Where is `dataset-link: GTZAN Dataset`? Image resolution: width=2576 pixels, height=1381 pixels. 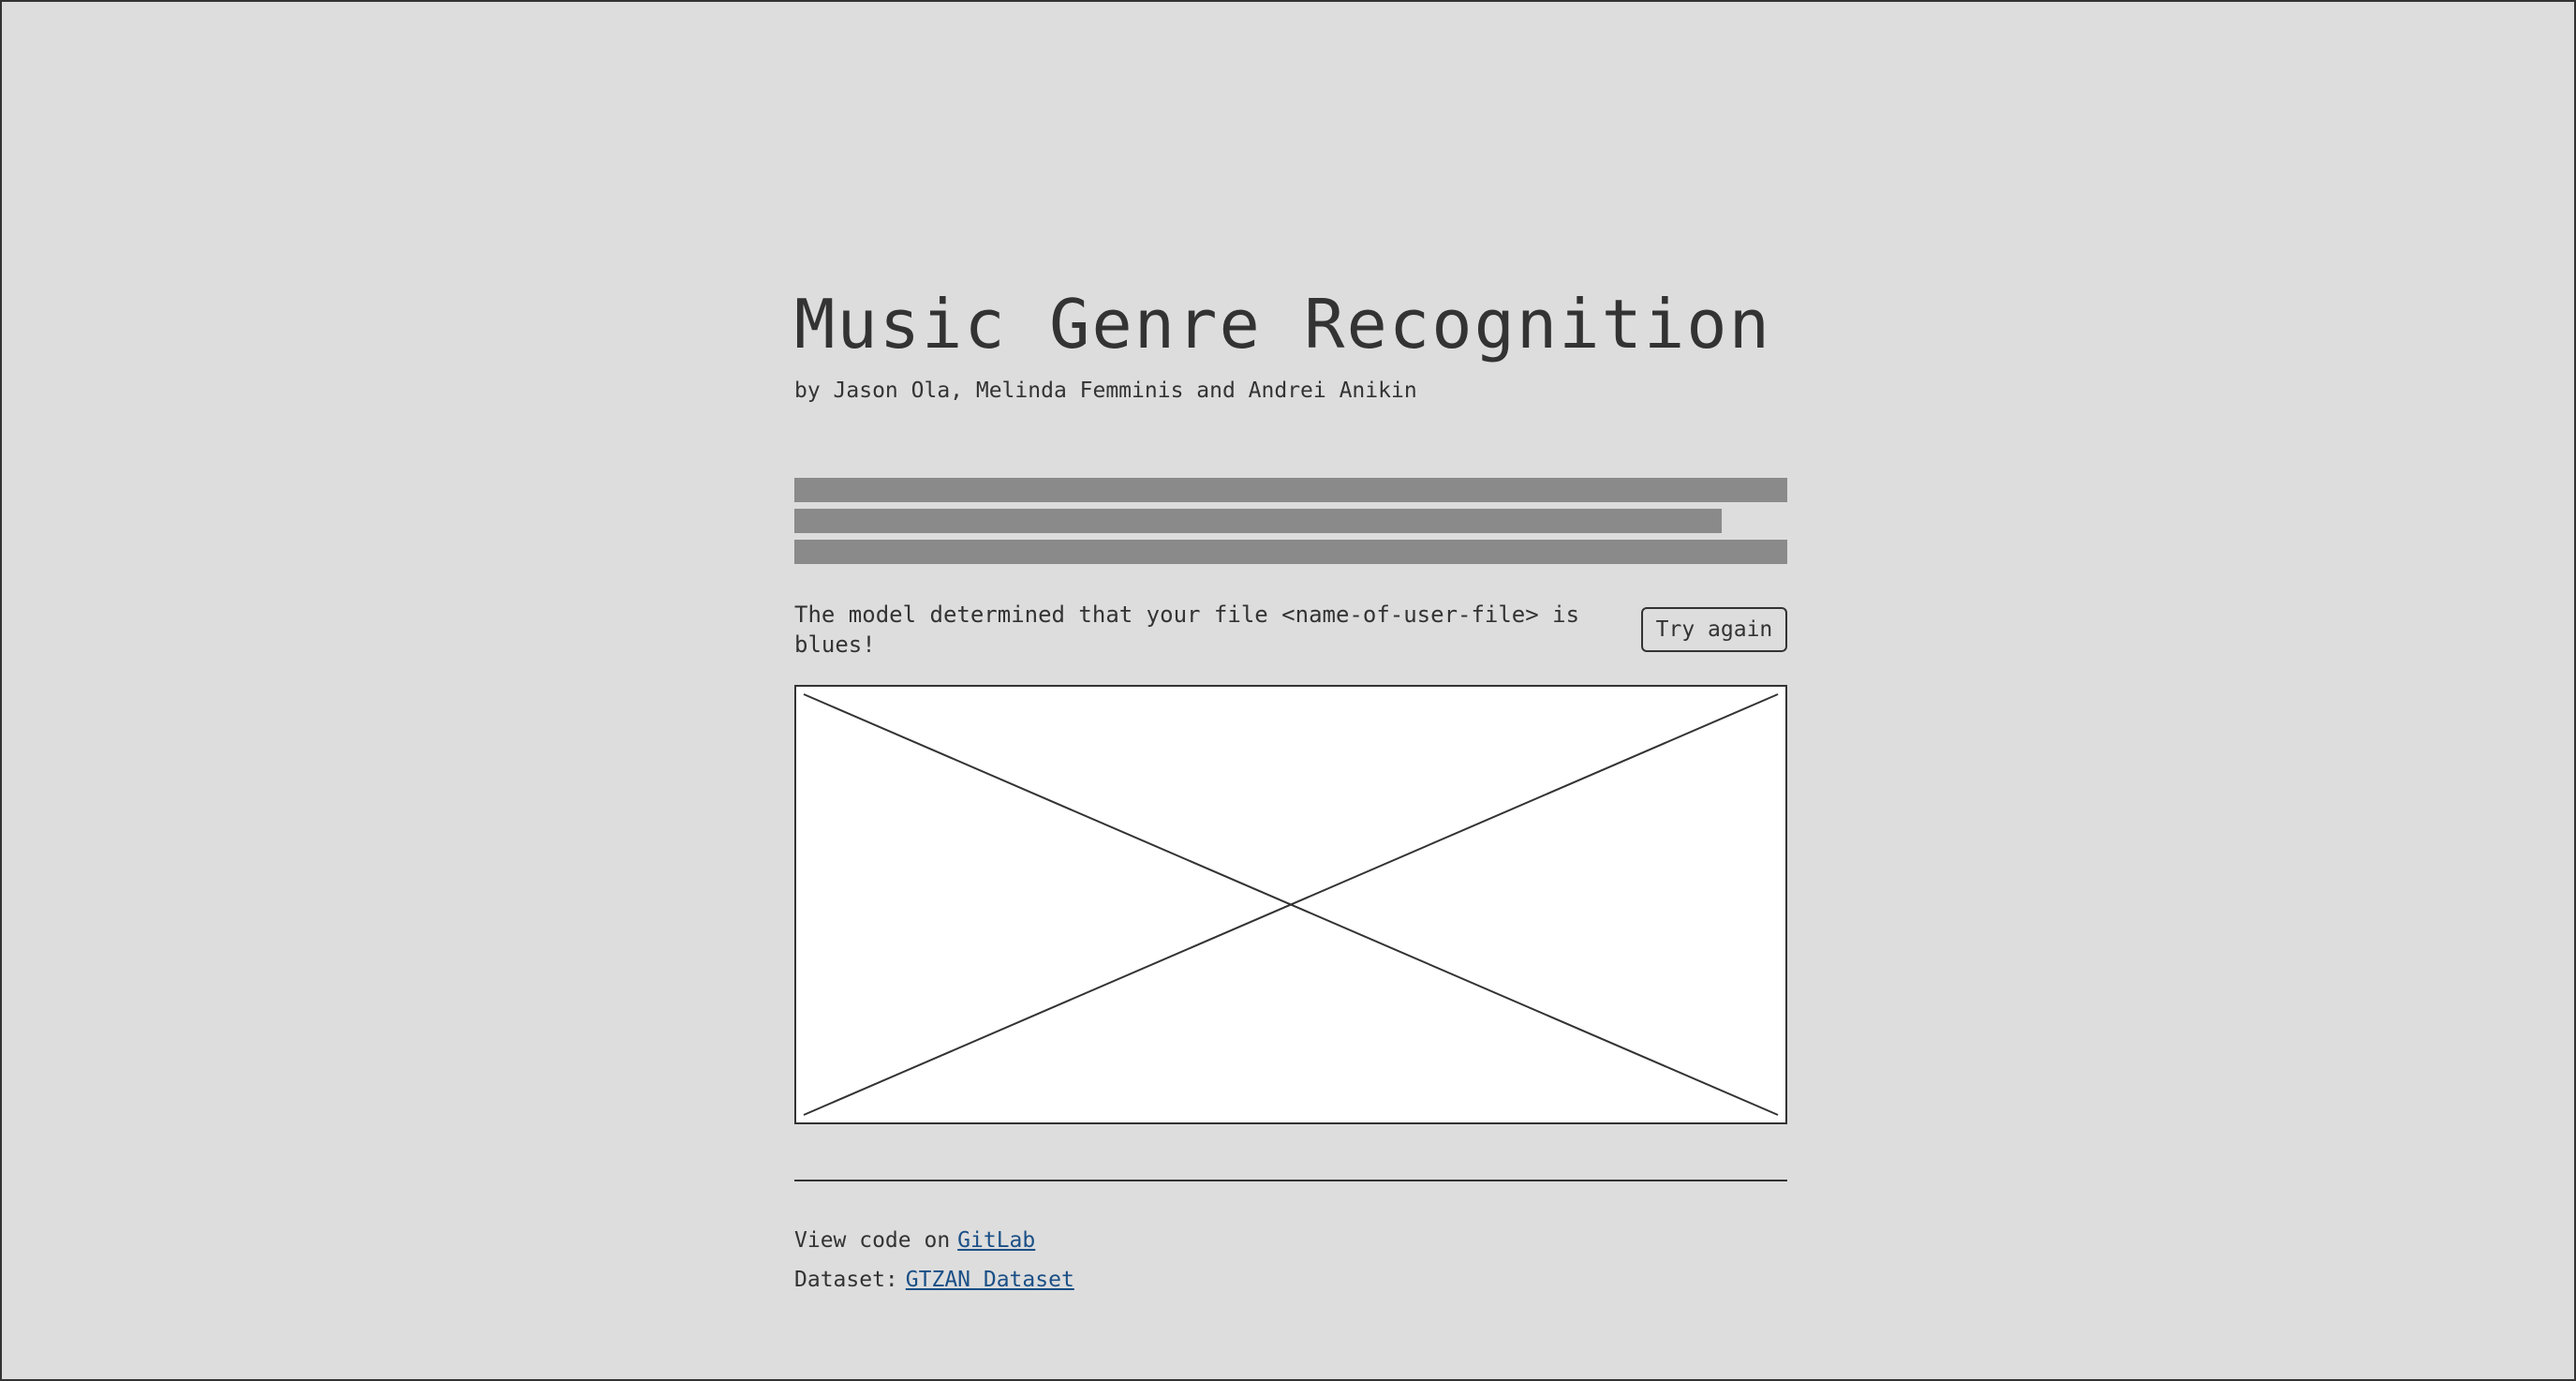
dataset-link: GTZAN Dataset is located at coordinates (990, 1279).